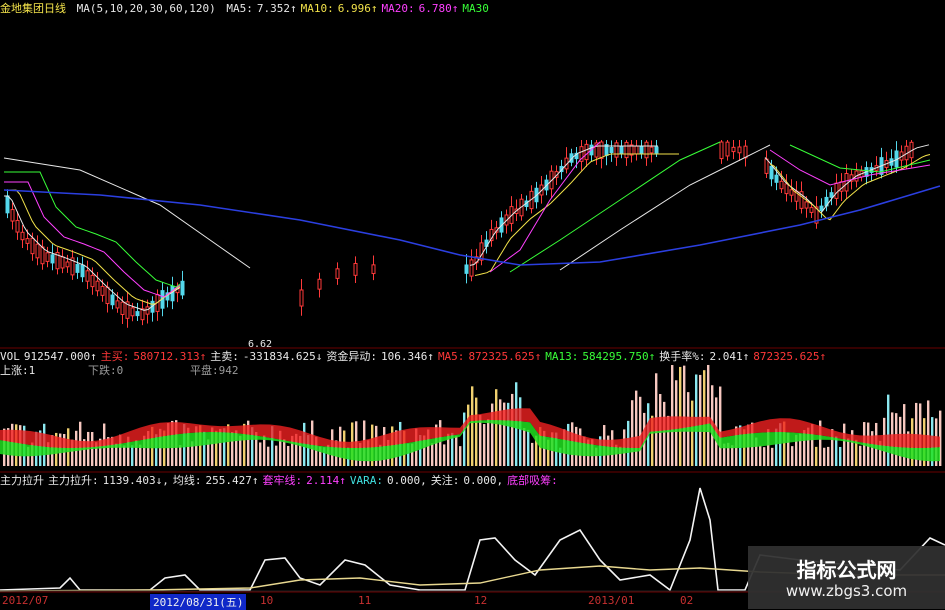 This screenshot has width=945, height=610. What do you see at coordinates (505, 356) in the screenshot?
I see `volume-stat: 872325.625↑` at bounding box center [505, 356].